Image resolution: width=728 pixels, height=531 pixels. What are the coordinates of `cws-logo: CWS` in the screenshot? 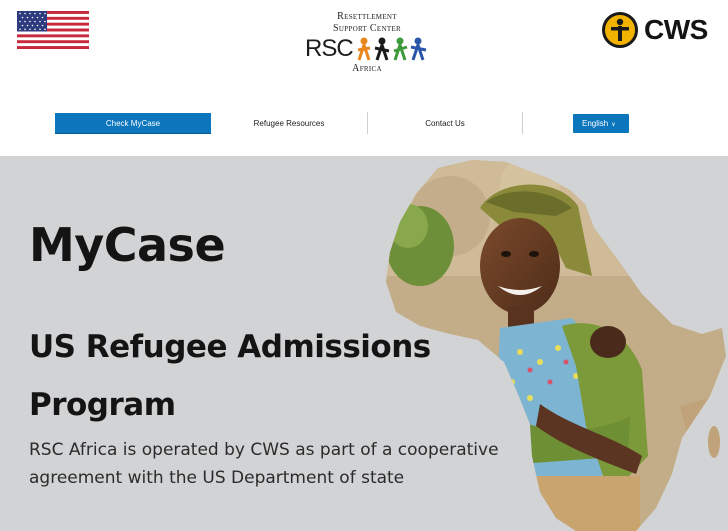 It's located at (660, 31).